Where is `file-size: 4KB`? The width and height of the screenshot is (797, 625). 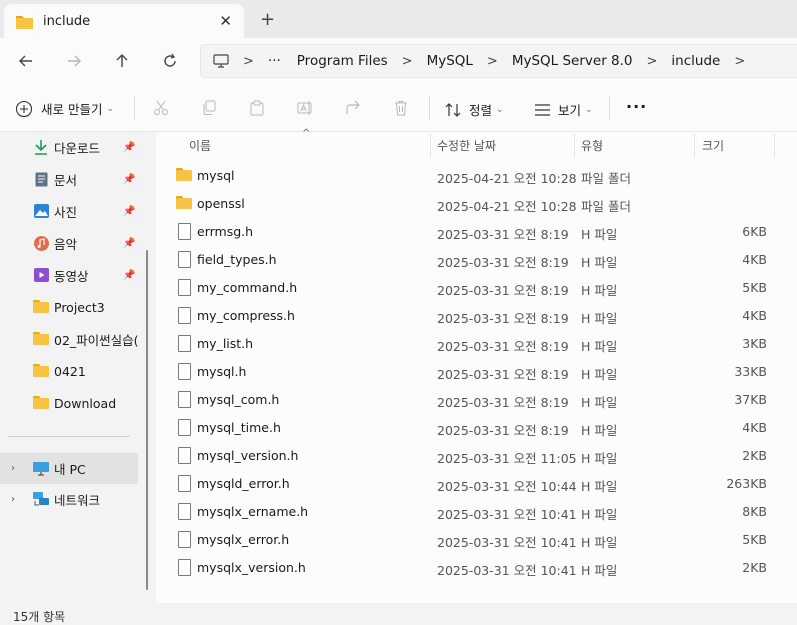 file-size: 4KB is located at coordinates (754, 315).